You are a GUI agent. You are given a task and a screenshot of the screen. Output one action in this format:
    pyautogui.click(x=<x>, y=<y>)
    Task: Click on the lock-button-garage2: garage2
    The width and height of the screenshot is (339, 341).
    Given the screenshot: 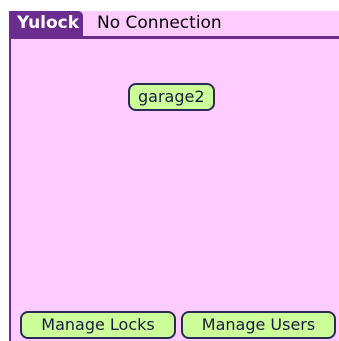 What is the action you would take?
    pyautogui.click(x=171, y=97)
    